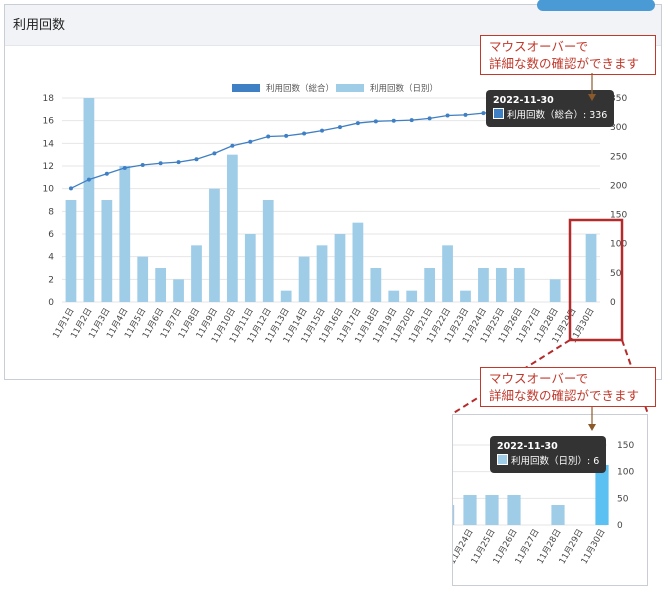 This screenshot has width=670, height=592. What do you see at coordinates (527, 446) in the screenshot?
I see `tooltip-daily-date: 2022-11-30` at bounding box center [527, 446].